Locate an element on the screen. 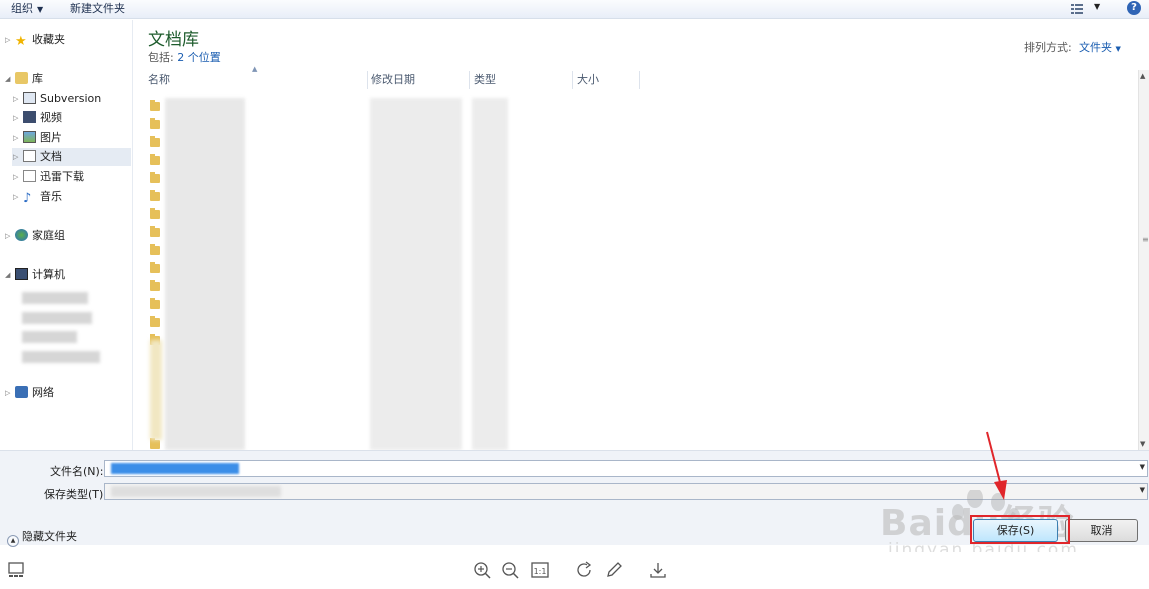  nav-item-videos: ▷ 视频 is located at coordinates (37, 118).